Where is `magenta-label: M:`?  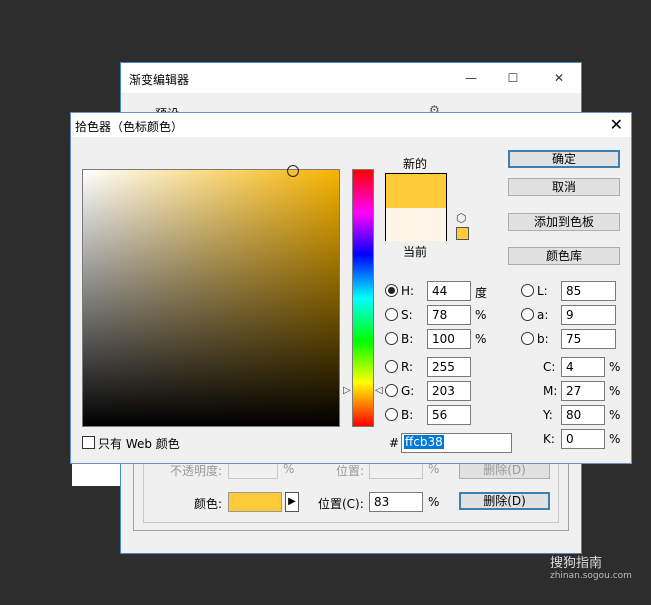
magenta-label: M: is located at coordinates (550, 391).